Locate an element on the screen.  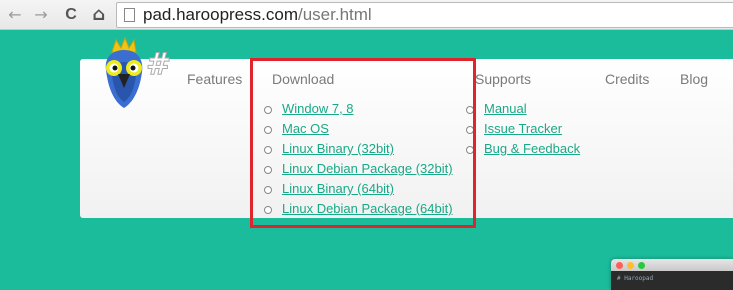
forward-arrow-icon: → is located at coordinates (41, 15).